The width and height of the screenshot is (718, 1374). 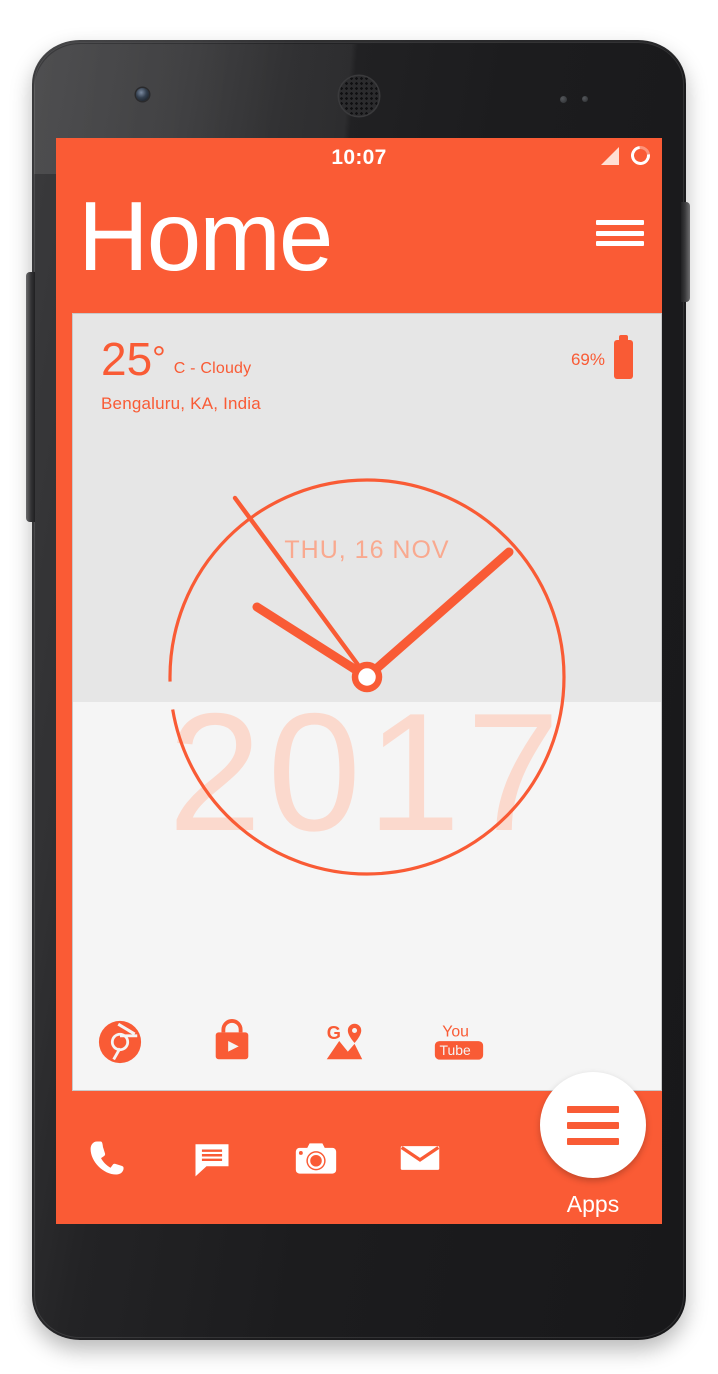 I want to click on hamburger-menu-icon, so click(x=620, y=233).